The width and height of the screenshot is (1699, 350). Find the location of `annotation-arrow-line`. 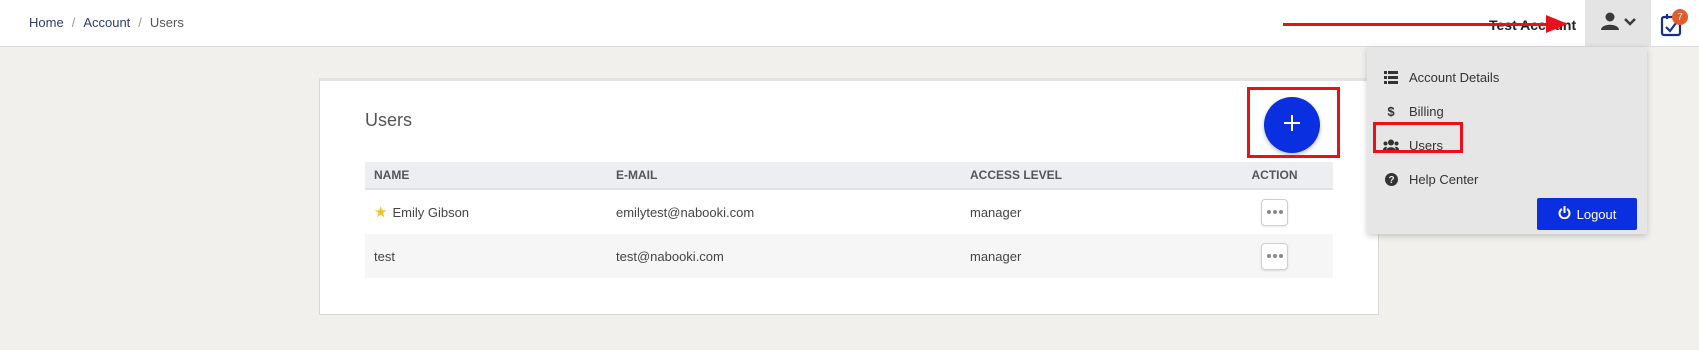

annotation-arrow-line is located at coordinates (1415, 24).